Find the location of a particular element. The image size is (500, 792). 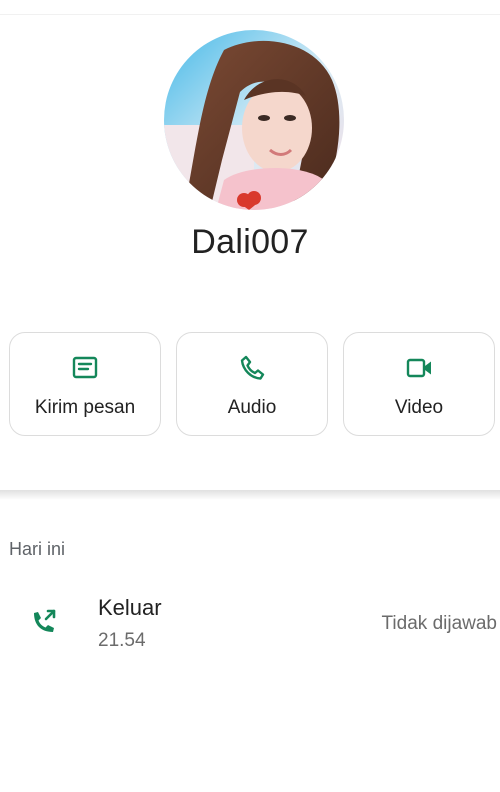

audio-call-button: Audio is located at coordinates (252, 384).